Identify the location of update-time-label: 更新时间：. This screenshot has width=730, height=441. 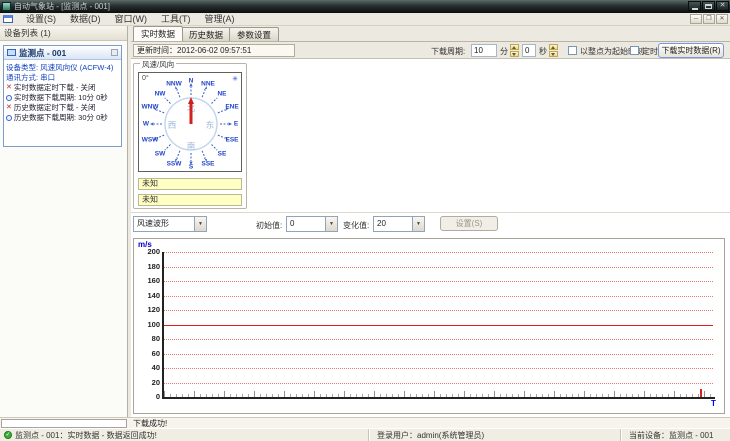
(157, 50).